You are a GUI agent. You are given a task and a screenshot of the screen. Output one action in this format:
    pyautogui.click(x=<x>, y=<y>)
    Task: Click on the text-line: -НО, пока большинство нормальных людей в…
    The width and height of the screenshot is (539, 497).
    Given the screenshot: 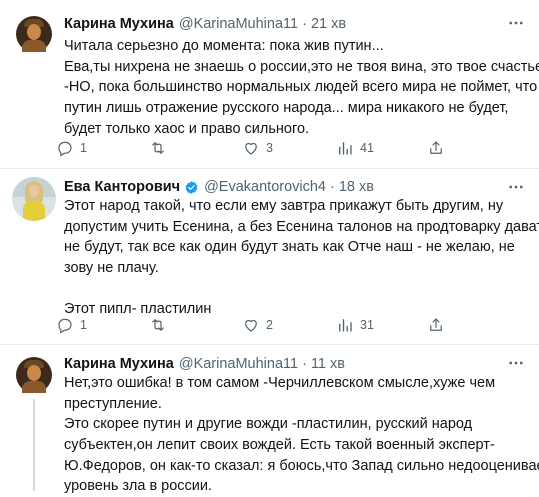 What is the action you would take?
    pyautogui.click(x=301, y=87)
    